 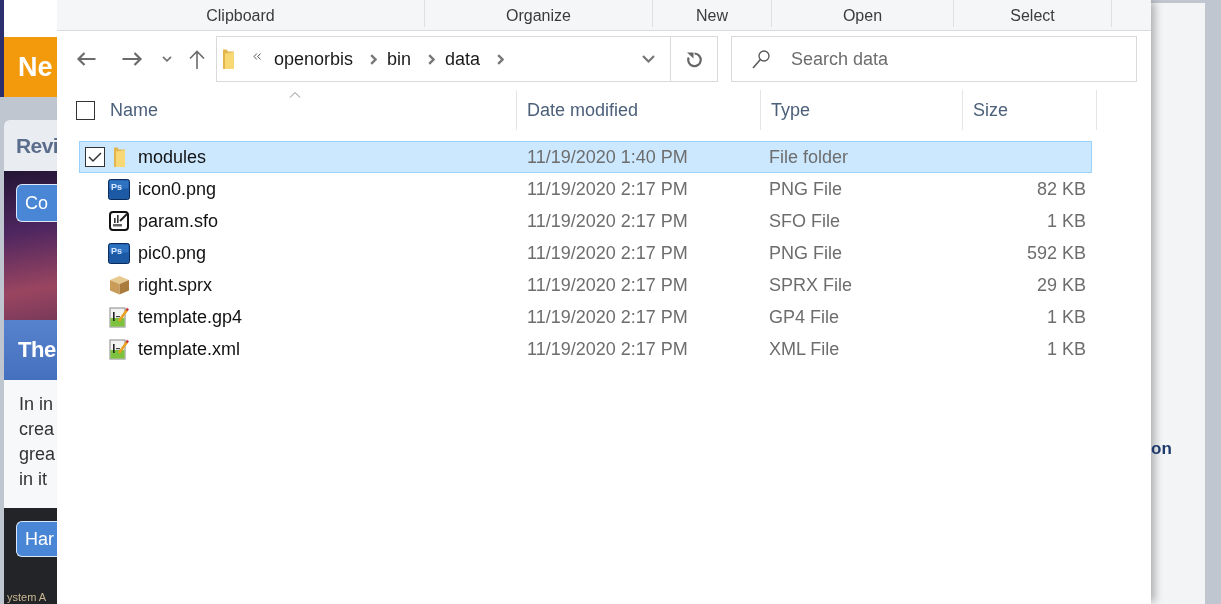 What do you see at coordinates (712, 16) in the screenshot?
I see `ribbon-group-label: New` at bounding box center [712, 16].